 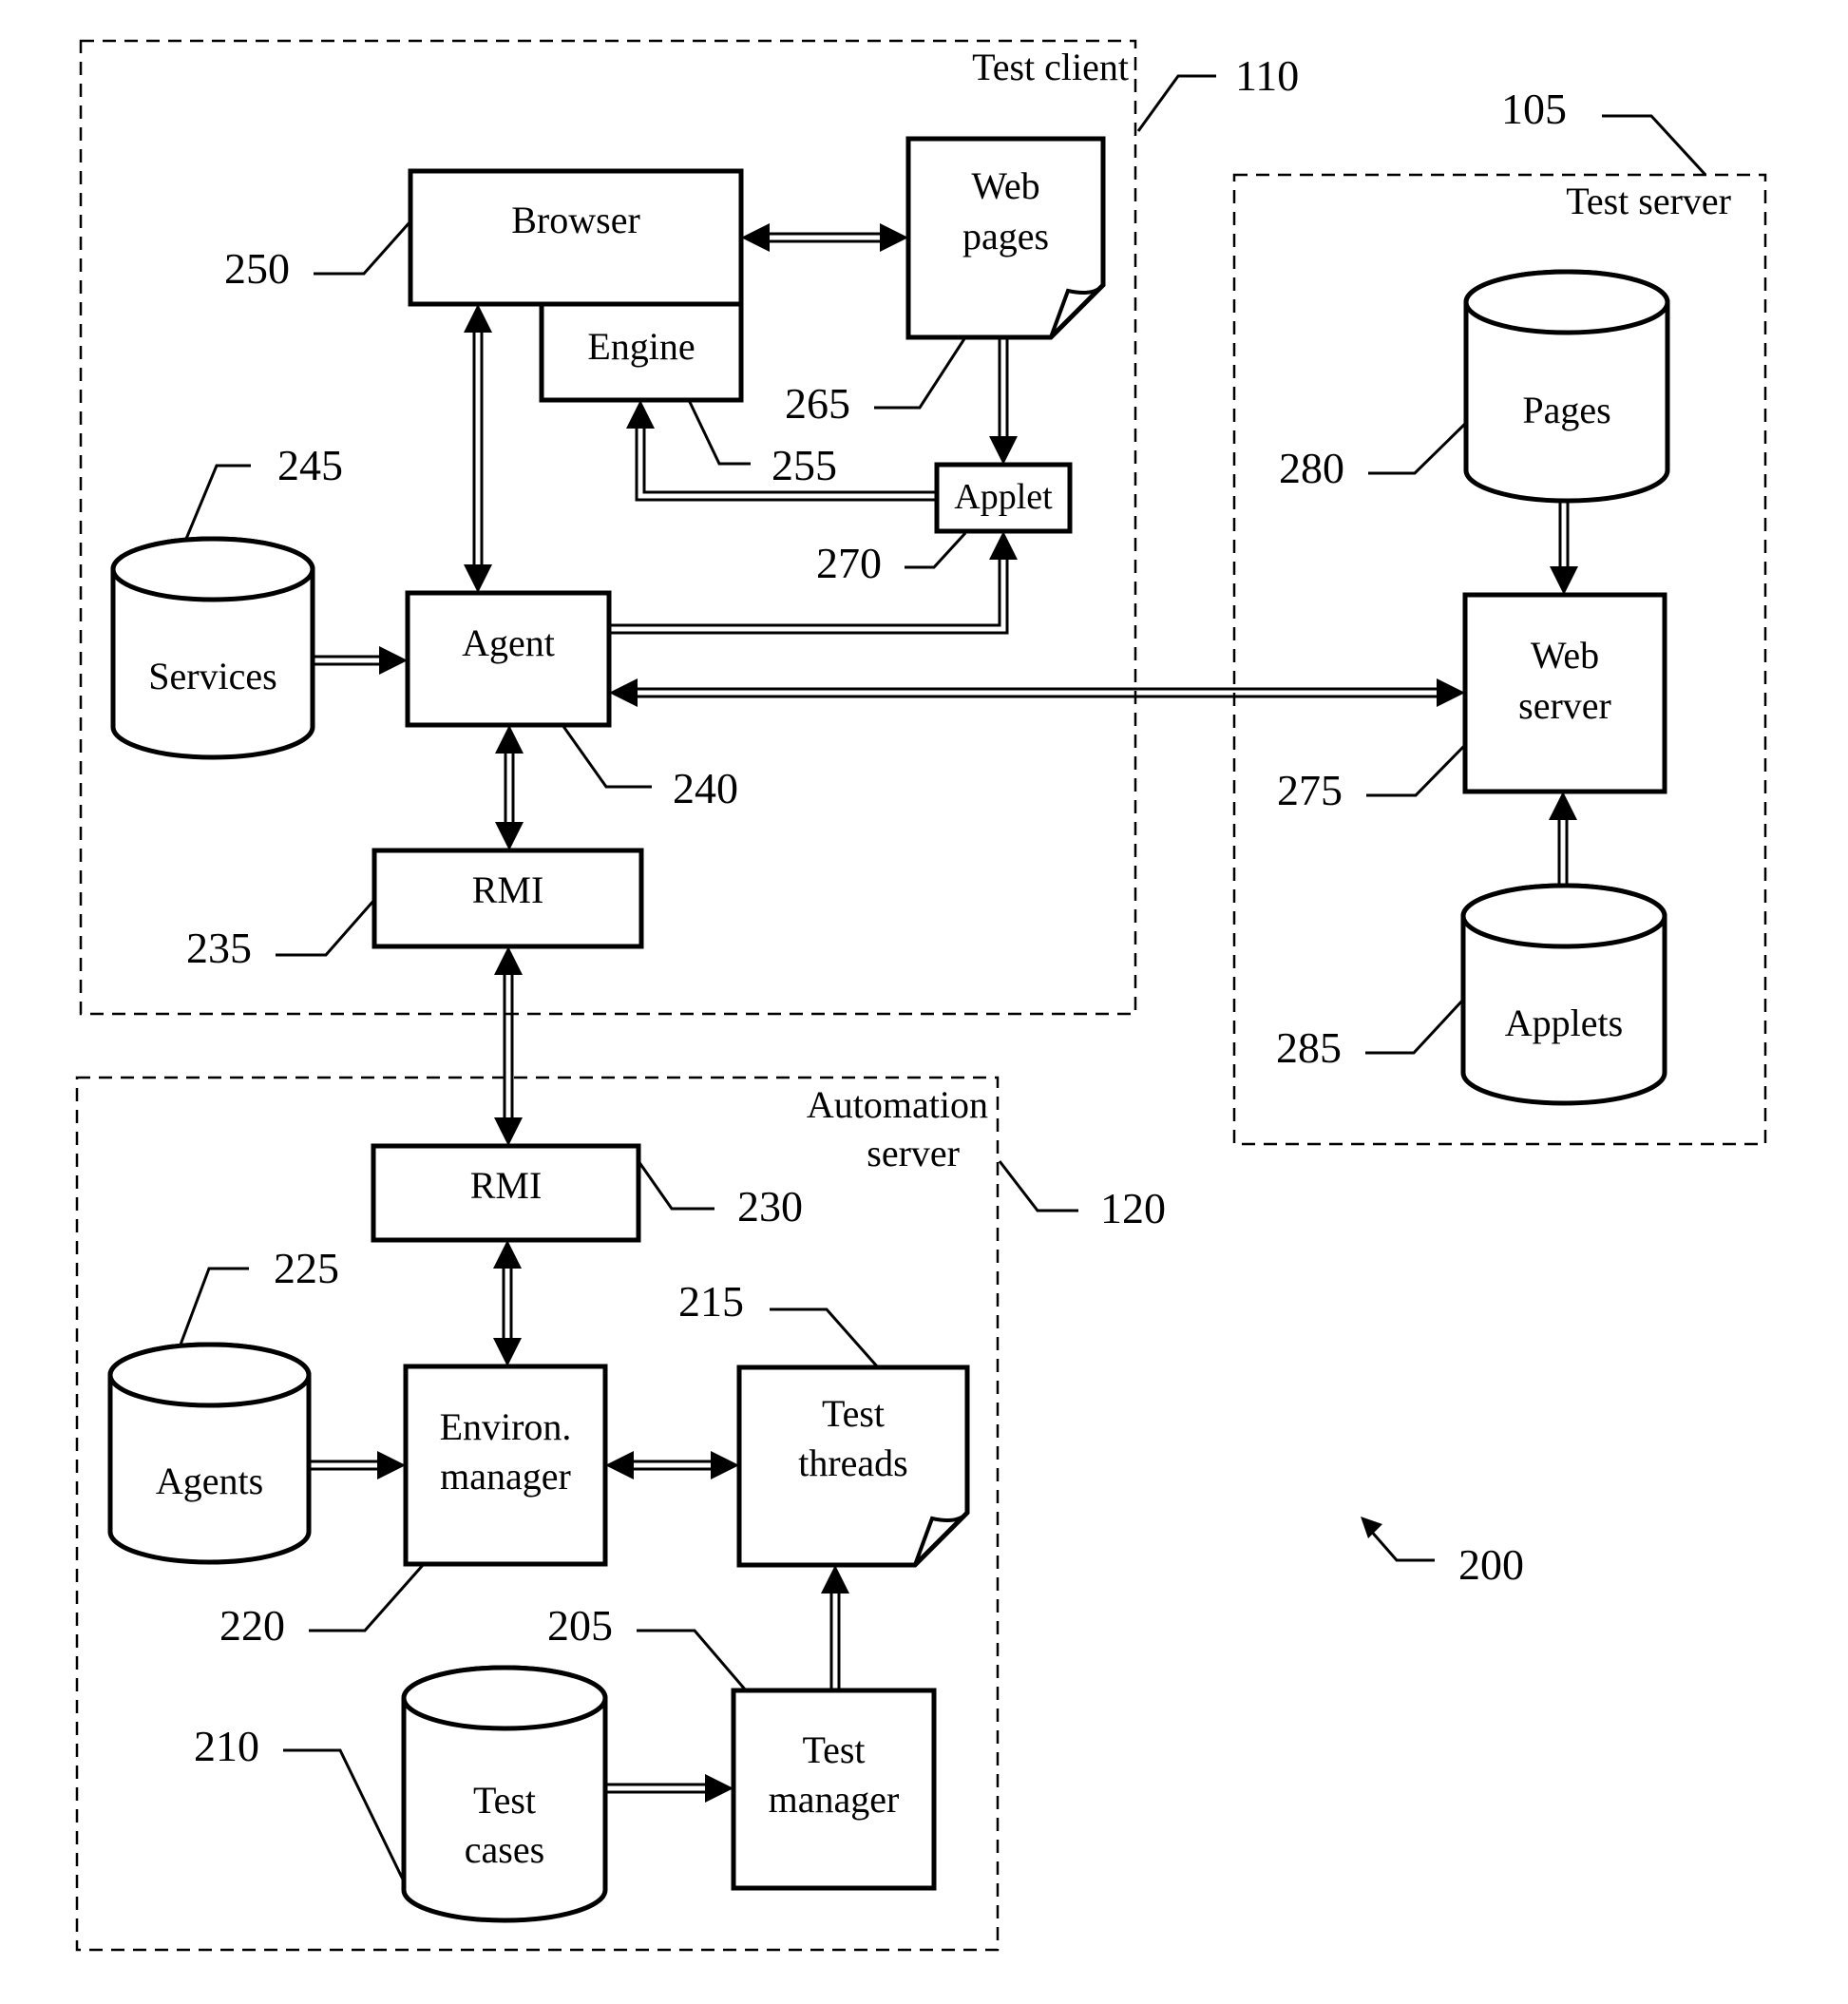 I want to click on reference-numeral: 220, so click(x=252, y=1625).